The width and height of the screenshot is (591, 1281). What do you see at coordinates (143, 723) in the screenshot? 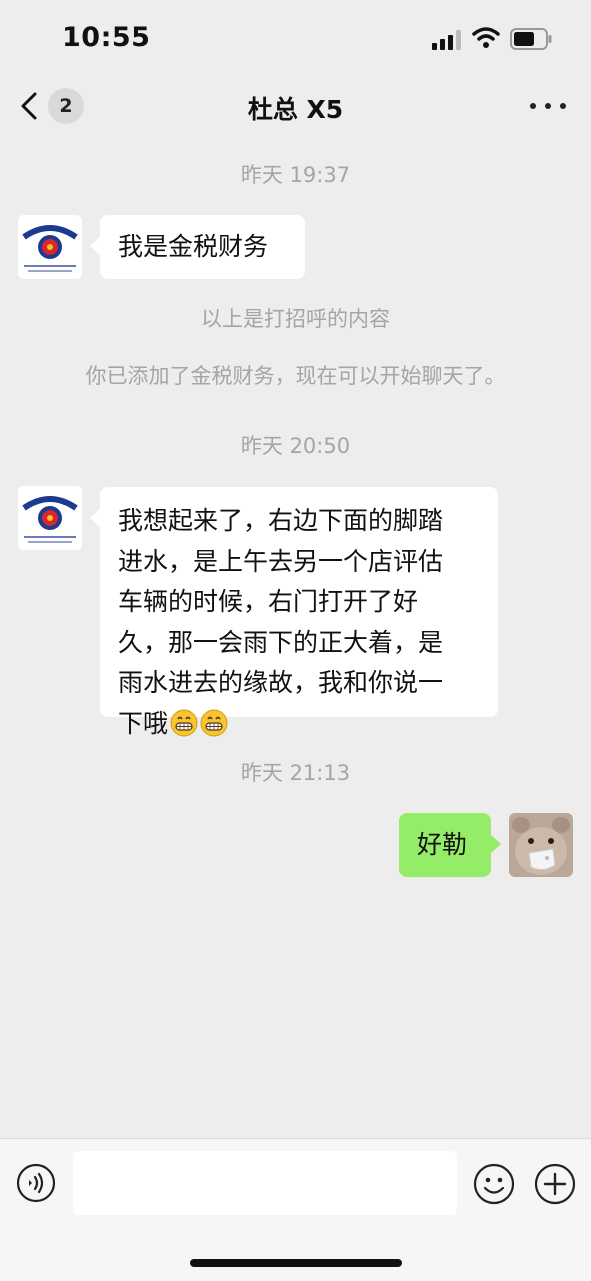
I see `message-line: 下哦` at bounding box center [143, 723].